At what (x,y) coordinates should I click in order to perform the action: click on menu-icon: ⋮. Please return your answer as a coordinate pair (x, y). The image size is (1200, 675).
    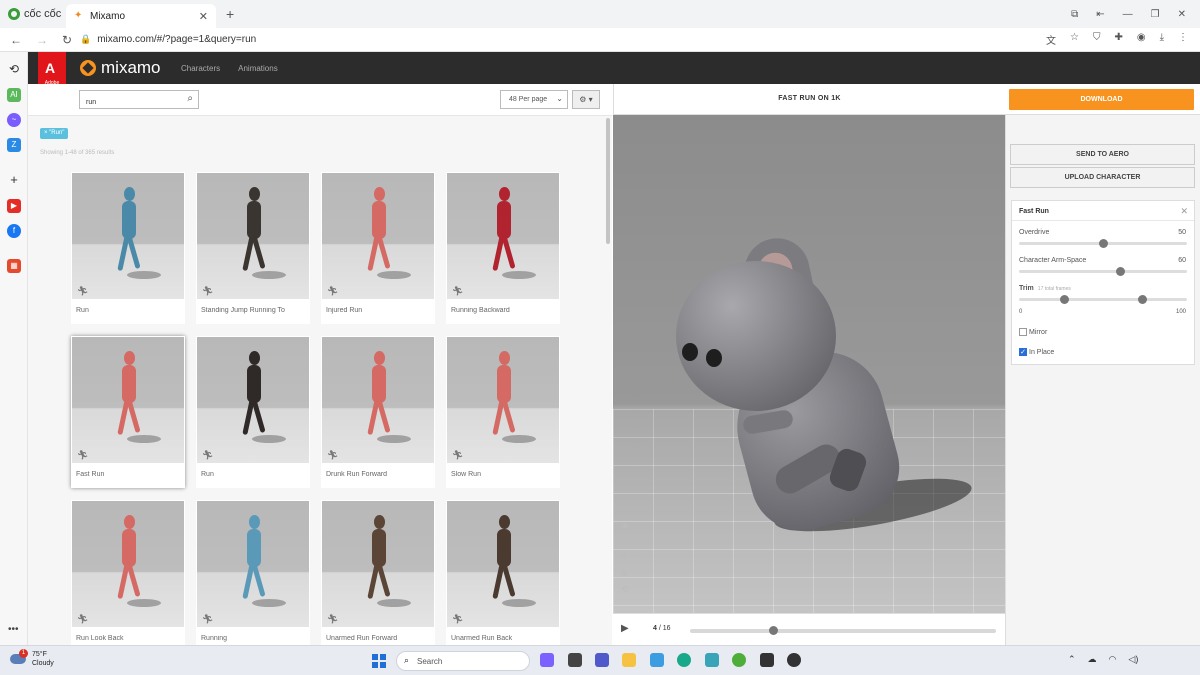
    Looking at the image, I should click on (1183, 39).